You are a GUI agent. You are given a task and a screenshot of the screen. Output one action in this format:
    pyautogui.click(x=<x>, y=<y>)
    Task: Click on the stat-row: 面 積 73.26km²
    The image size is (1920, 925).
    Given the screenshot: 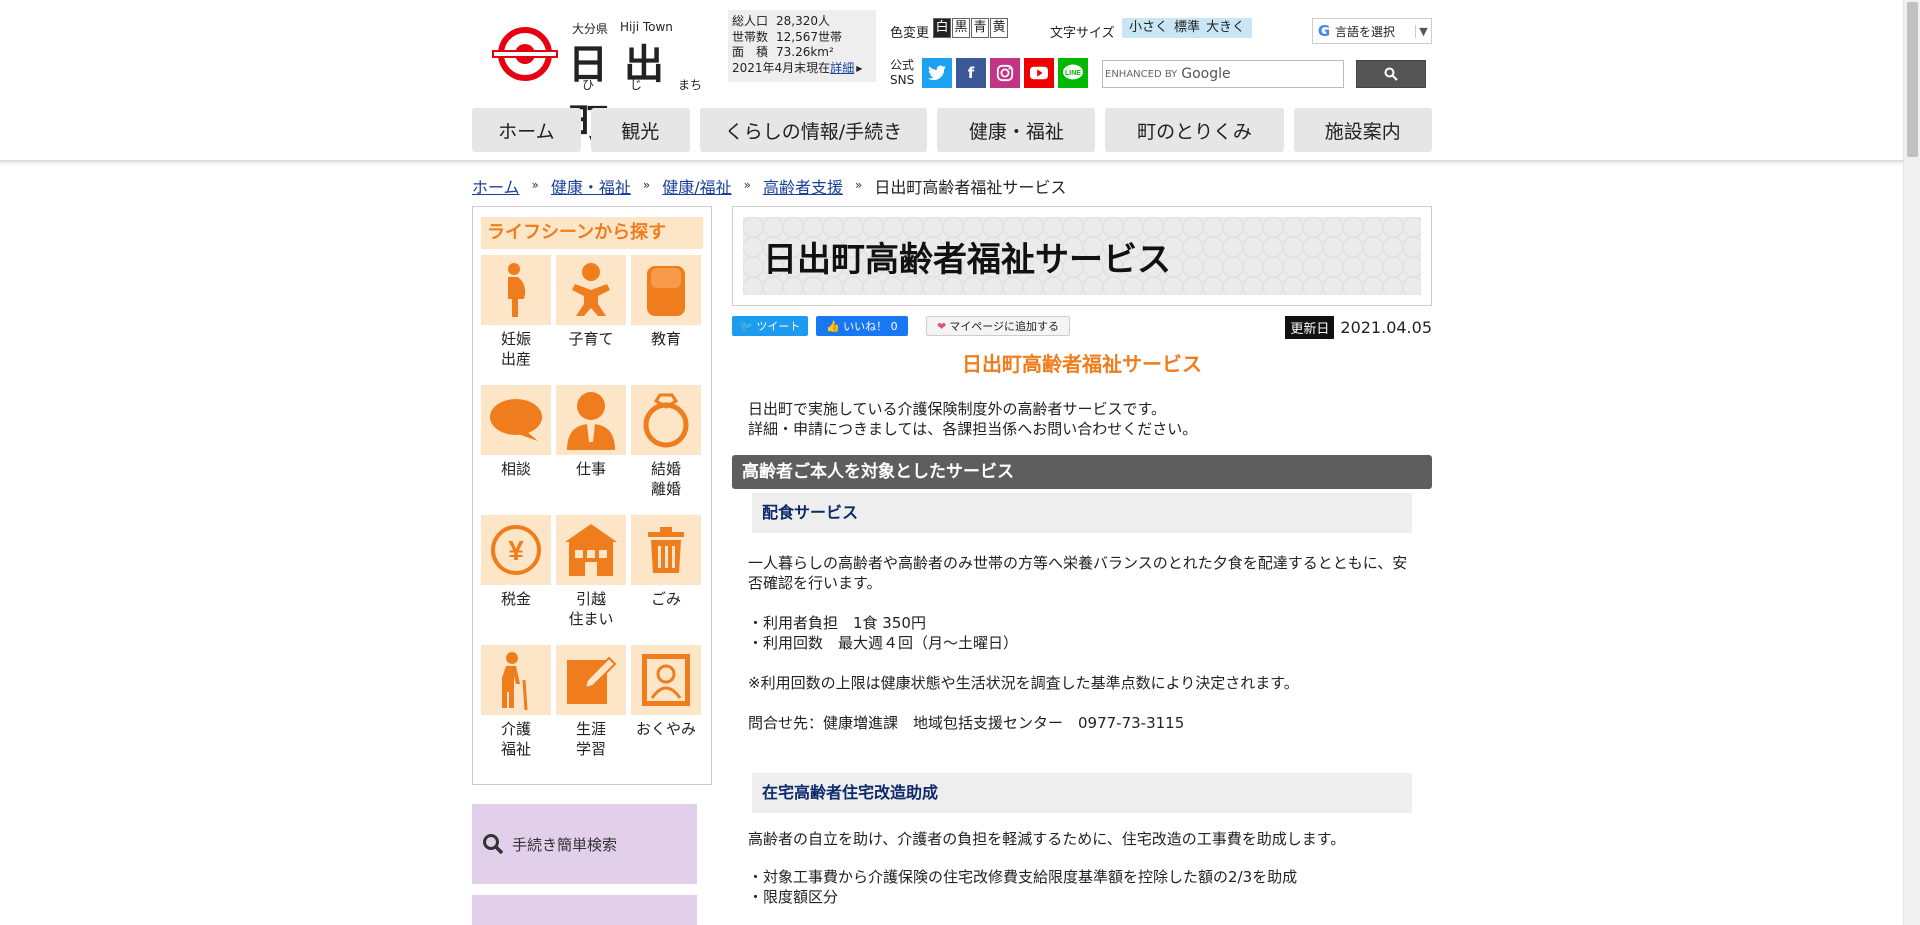 What is the action you would take?
    pyautogui.click(x=802, y=53)
    